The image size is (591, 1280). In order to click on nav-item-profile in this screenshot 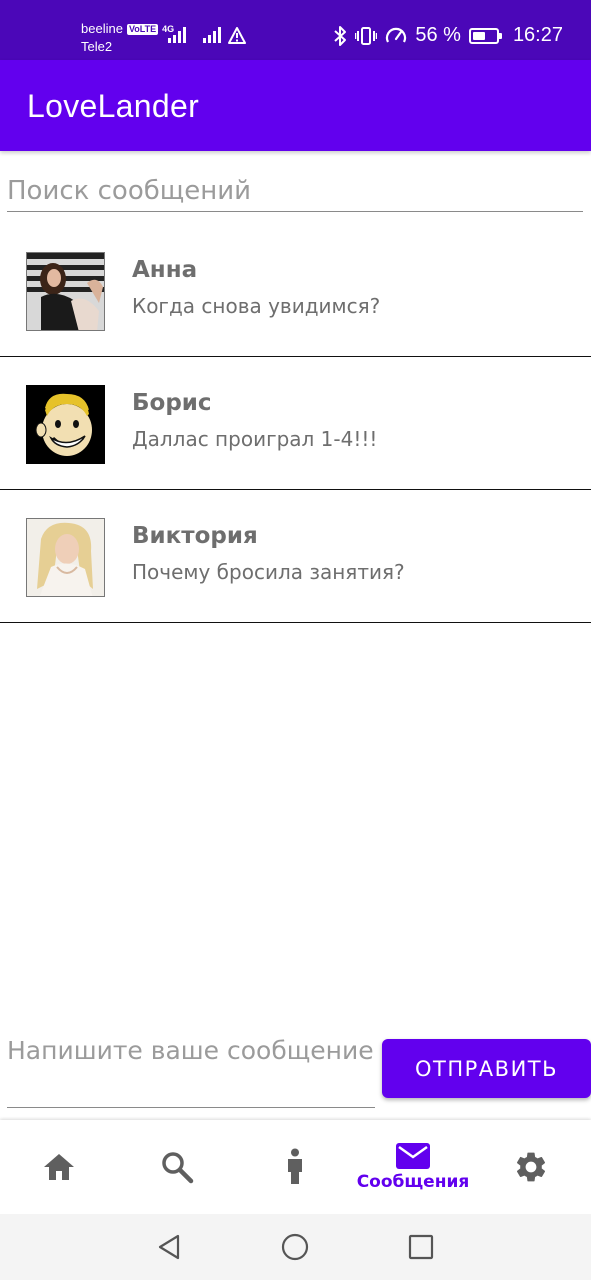, I will do `click(295, 1167)`.